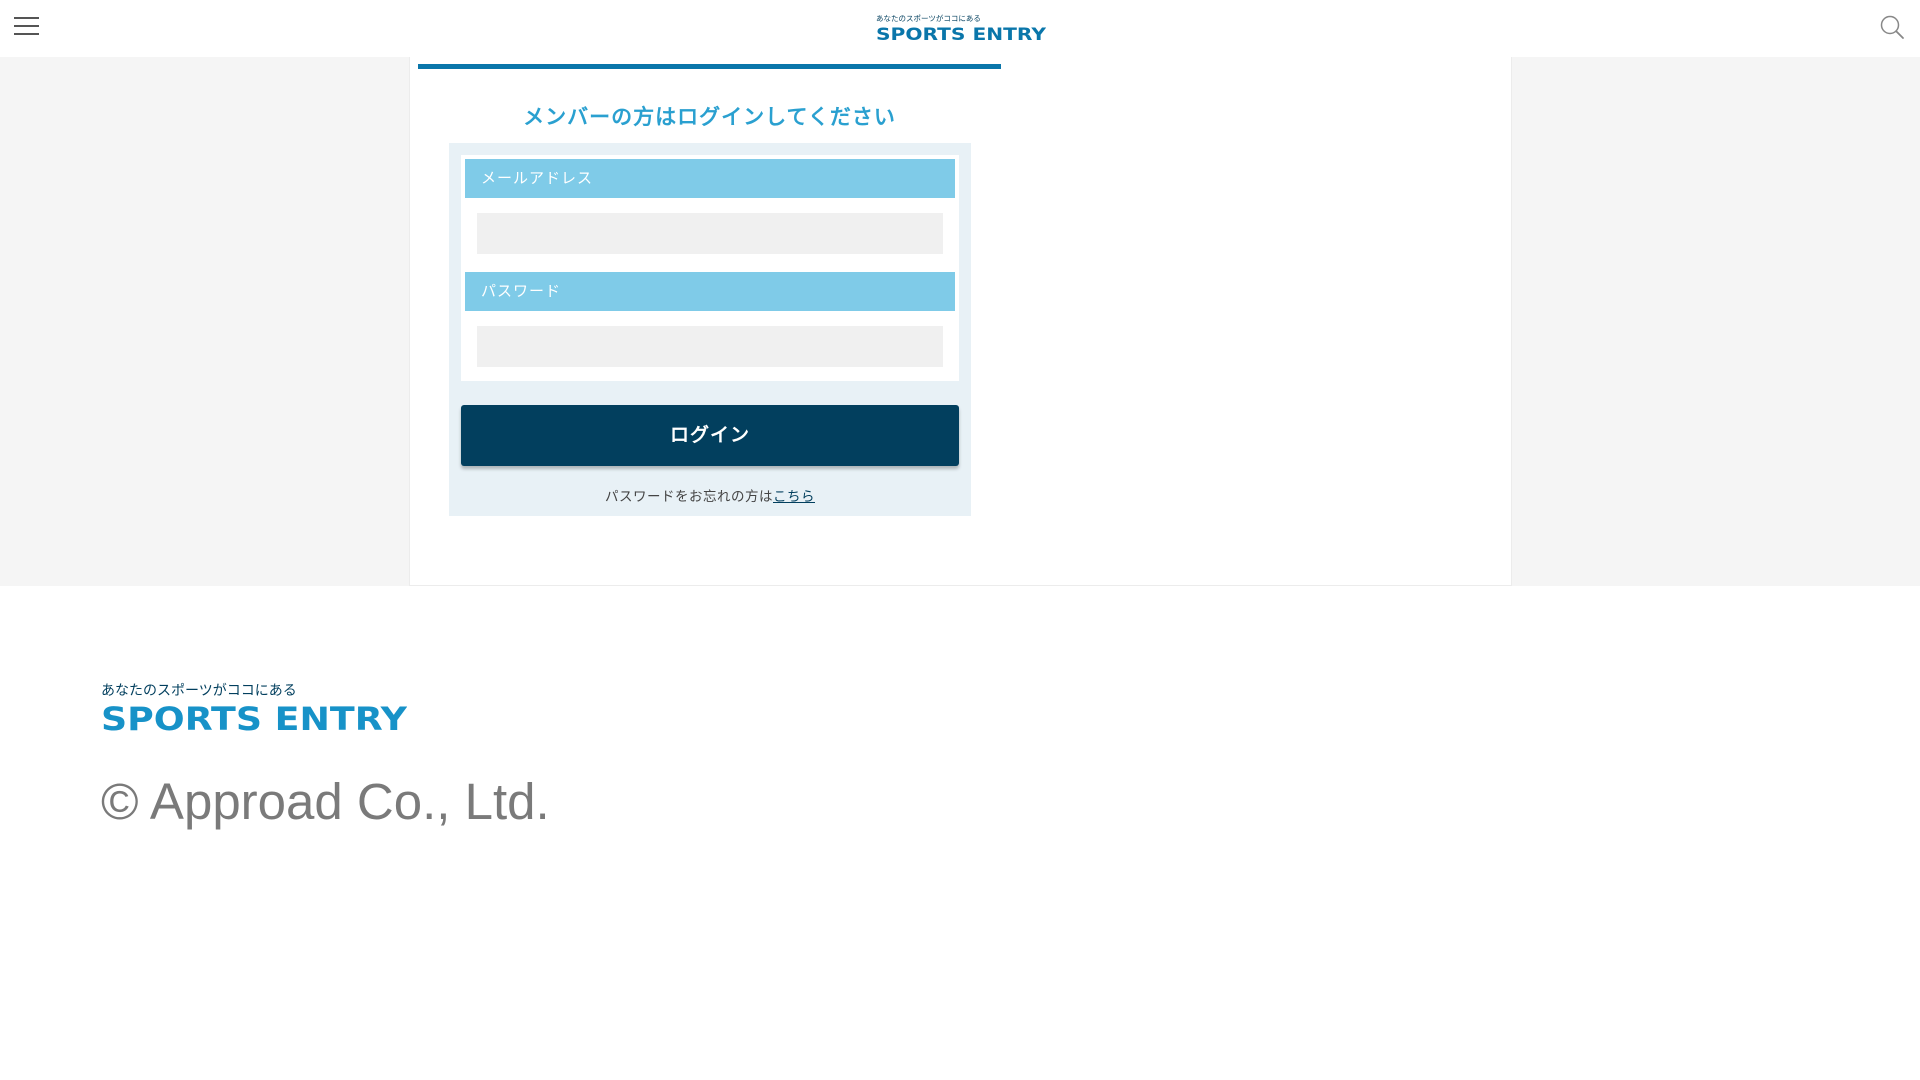 Image resolution: width=1920 pixels, height=1080 pixels. I want to click on login-form: メールアドレス パスワード, so click(710, 268).